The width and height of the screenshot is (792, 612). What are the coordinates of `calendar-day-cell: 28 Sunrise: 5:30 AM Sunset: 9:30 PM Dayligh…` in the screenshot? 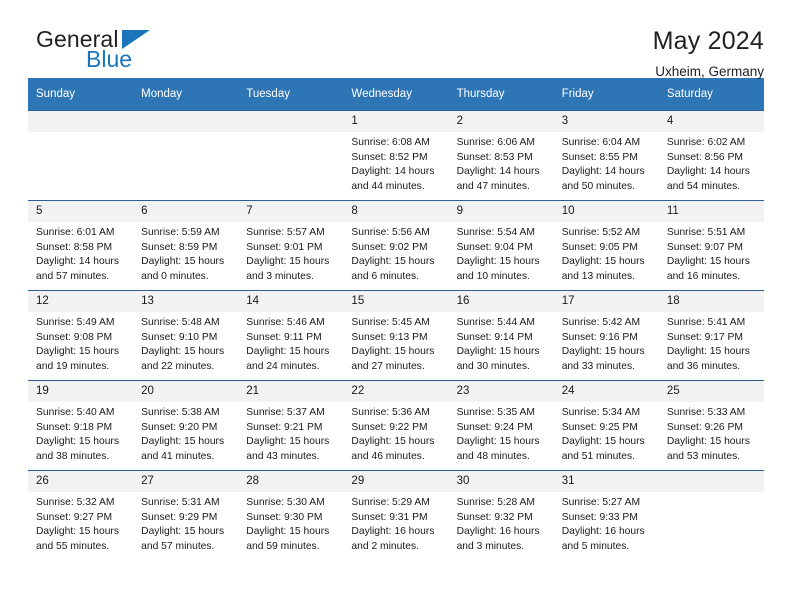 It's located at (291, 515).